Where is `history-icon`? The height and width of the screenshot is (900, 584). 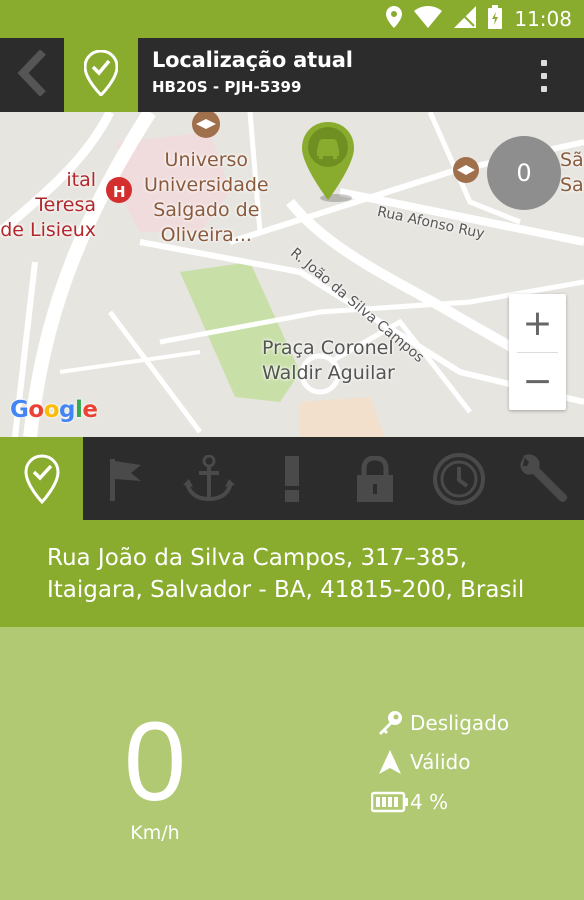
history-icon is located at coordinates (459, 479).